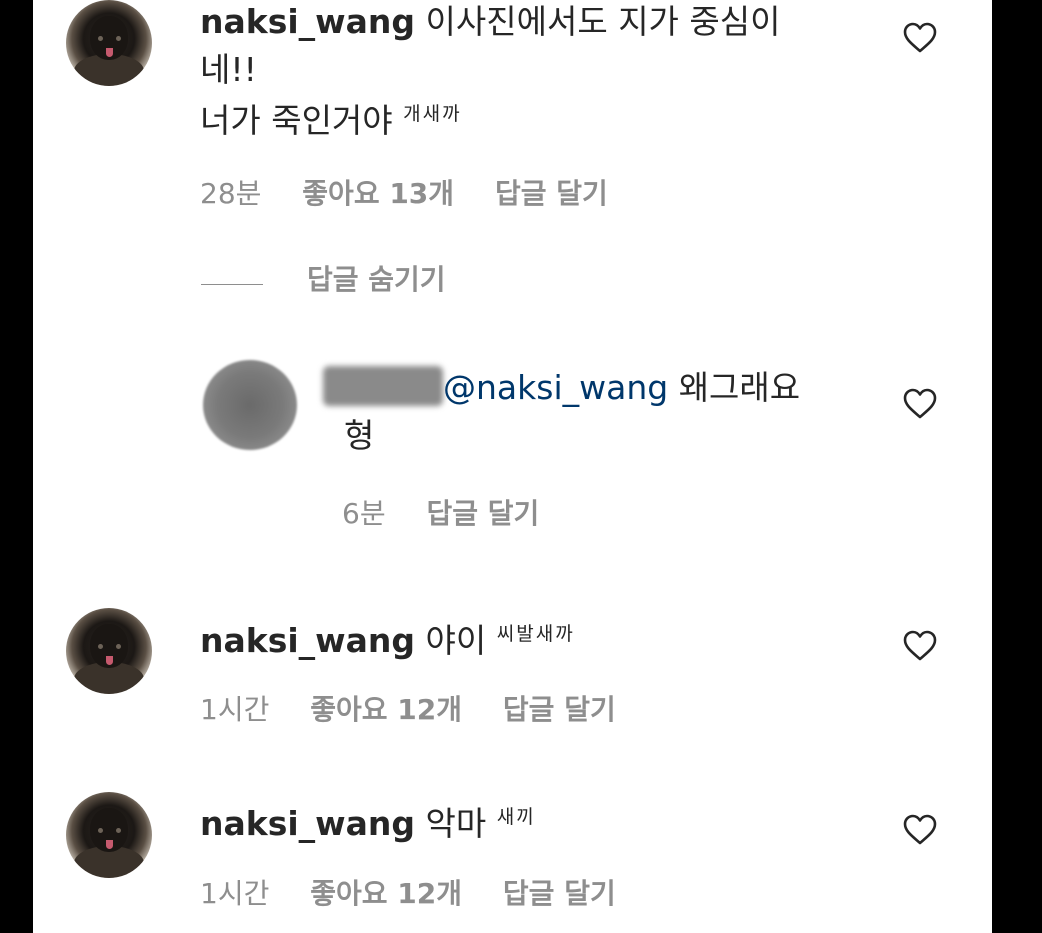 The height and width of the screenshot is (933, 1042). What do you see at coordinates (376, 280) in the screenshot?
I see `hide-replies-button: 답글 숨기기` at bounding box center [376, 280].